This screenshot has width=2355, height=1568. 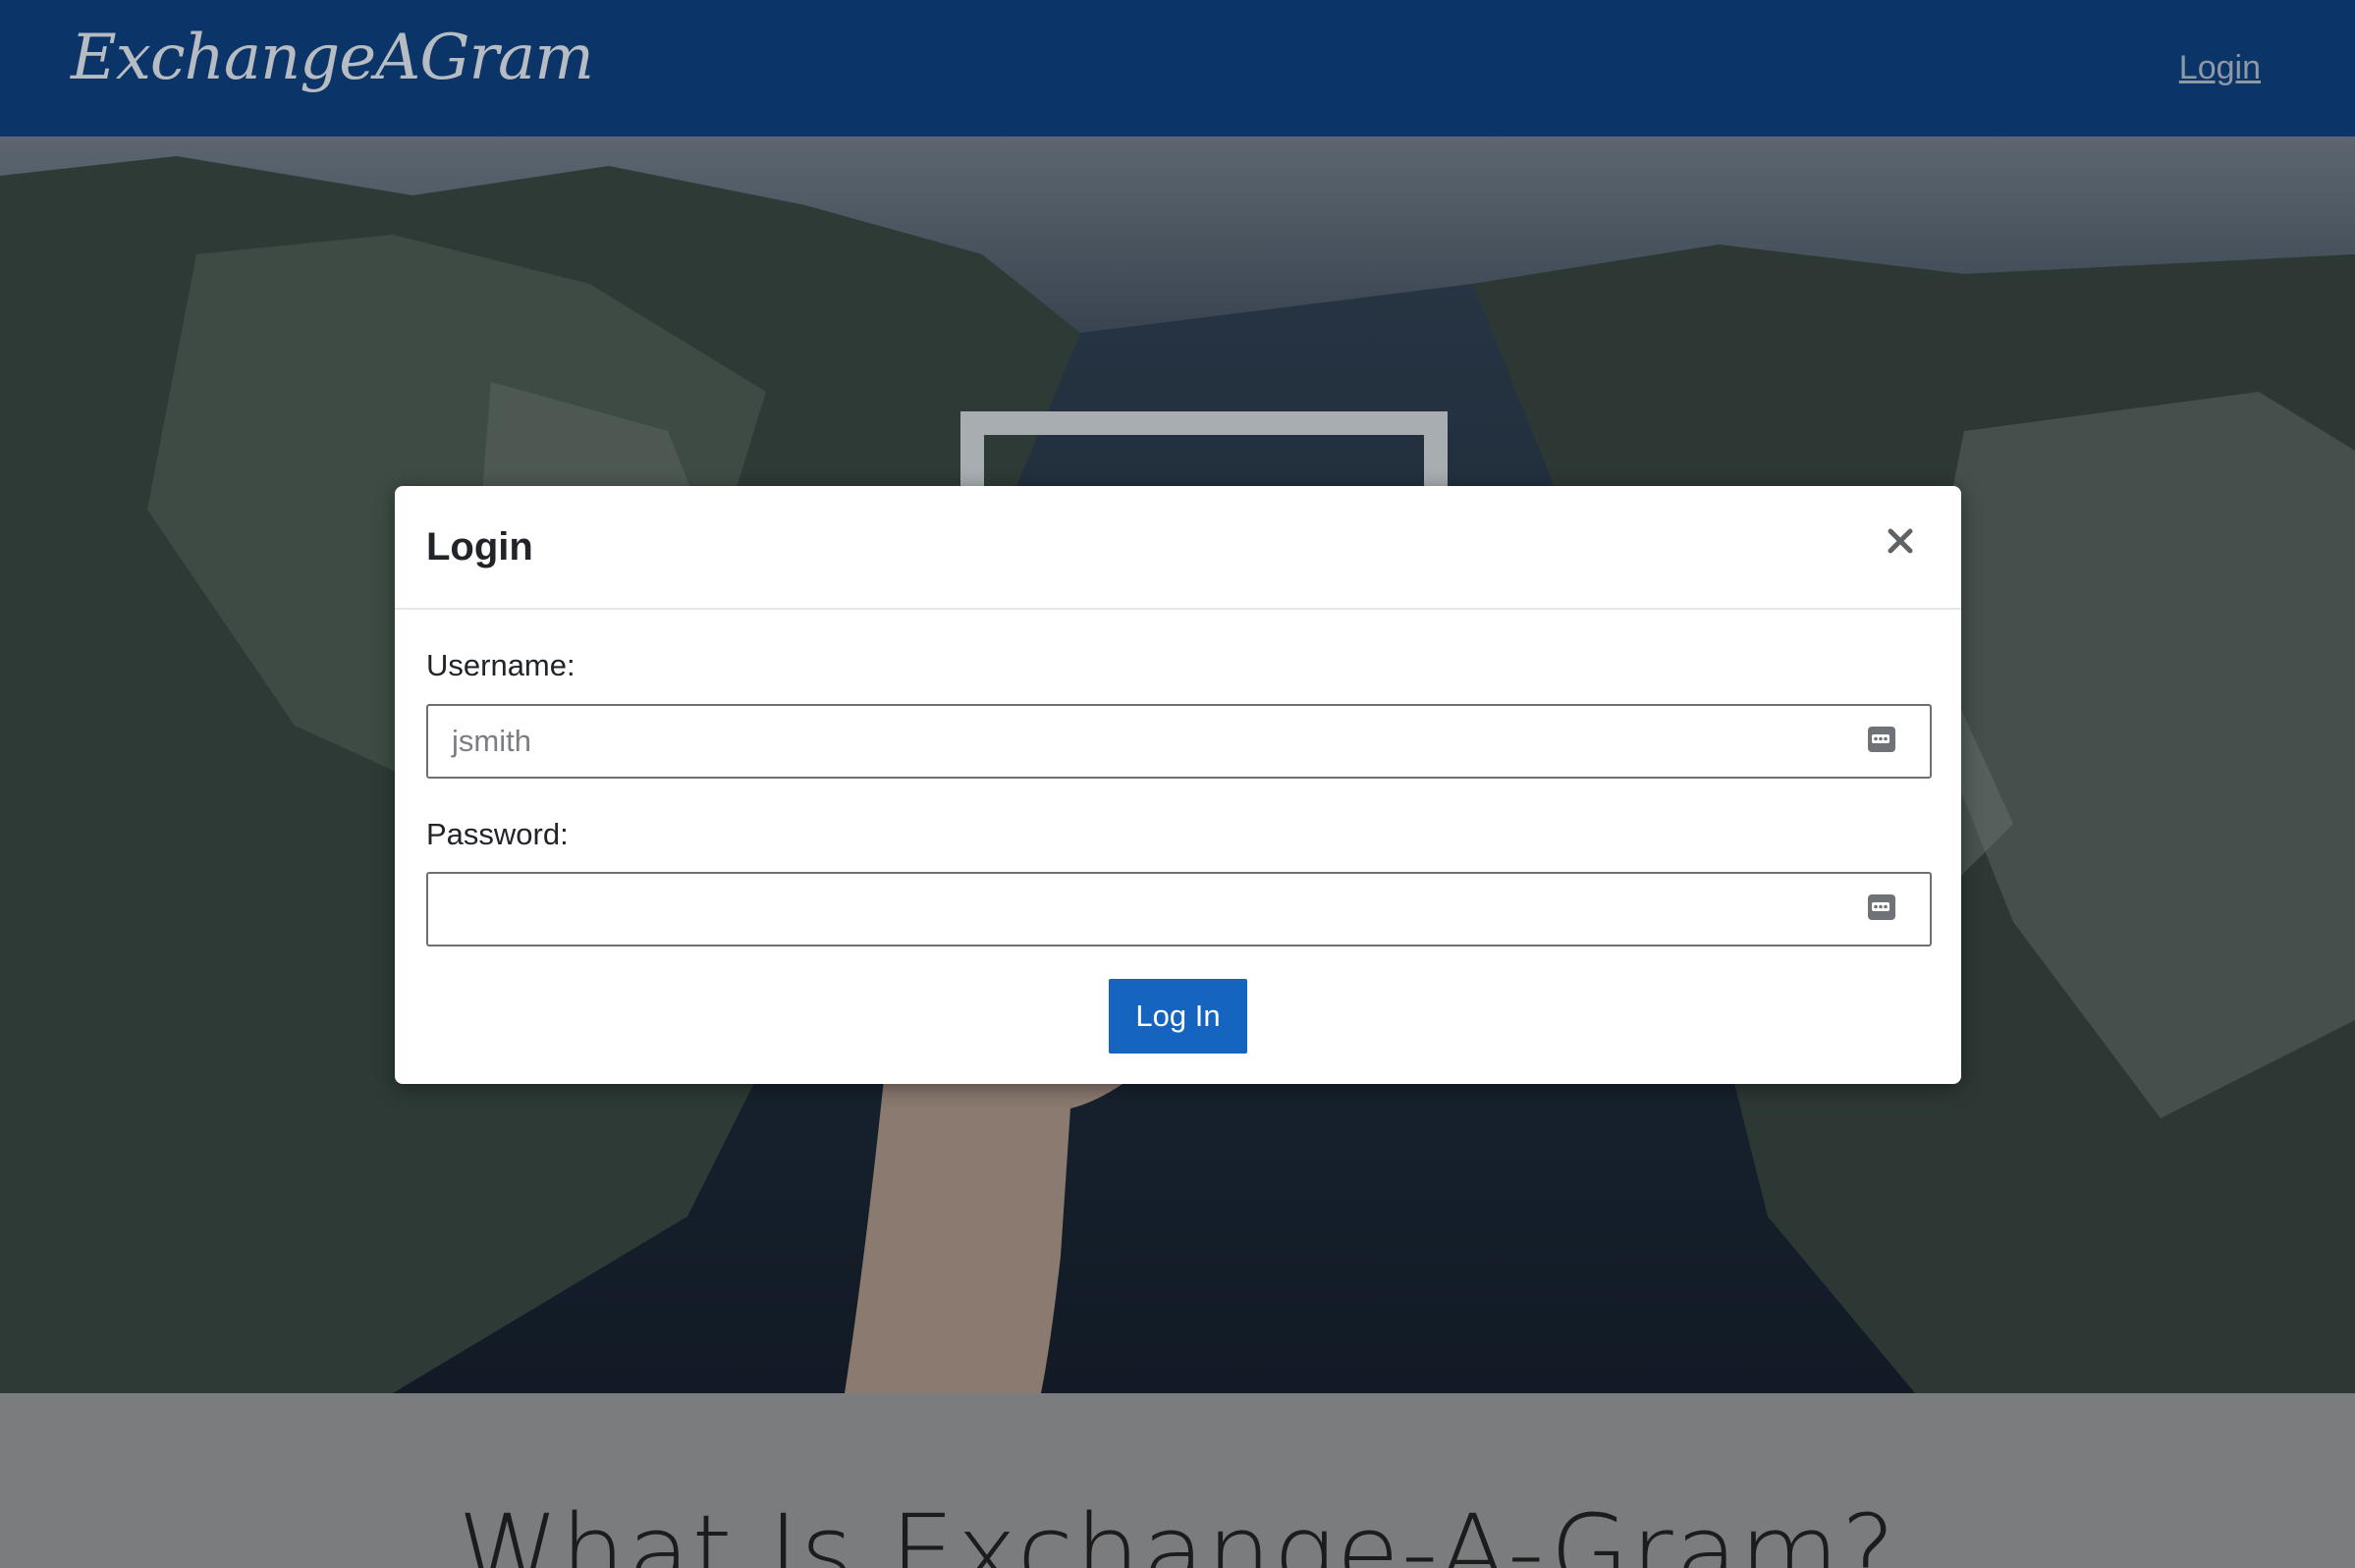 What do you see at coordinates (491, 741) in the screenshot?
I see `username-placeholder: jsmith` at bounding box center [491, 741].